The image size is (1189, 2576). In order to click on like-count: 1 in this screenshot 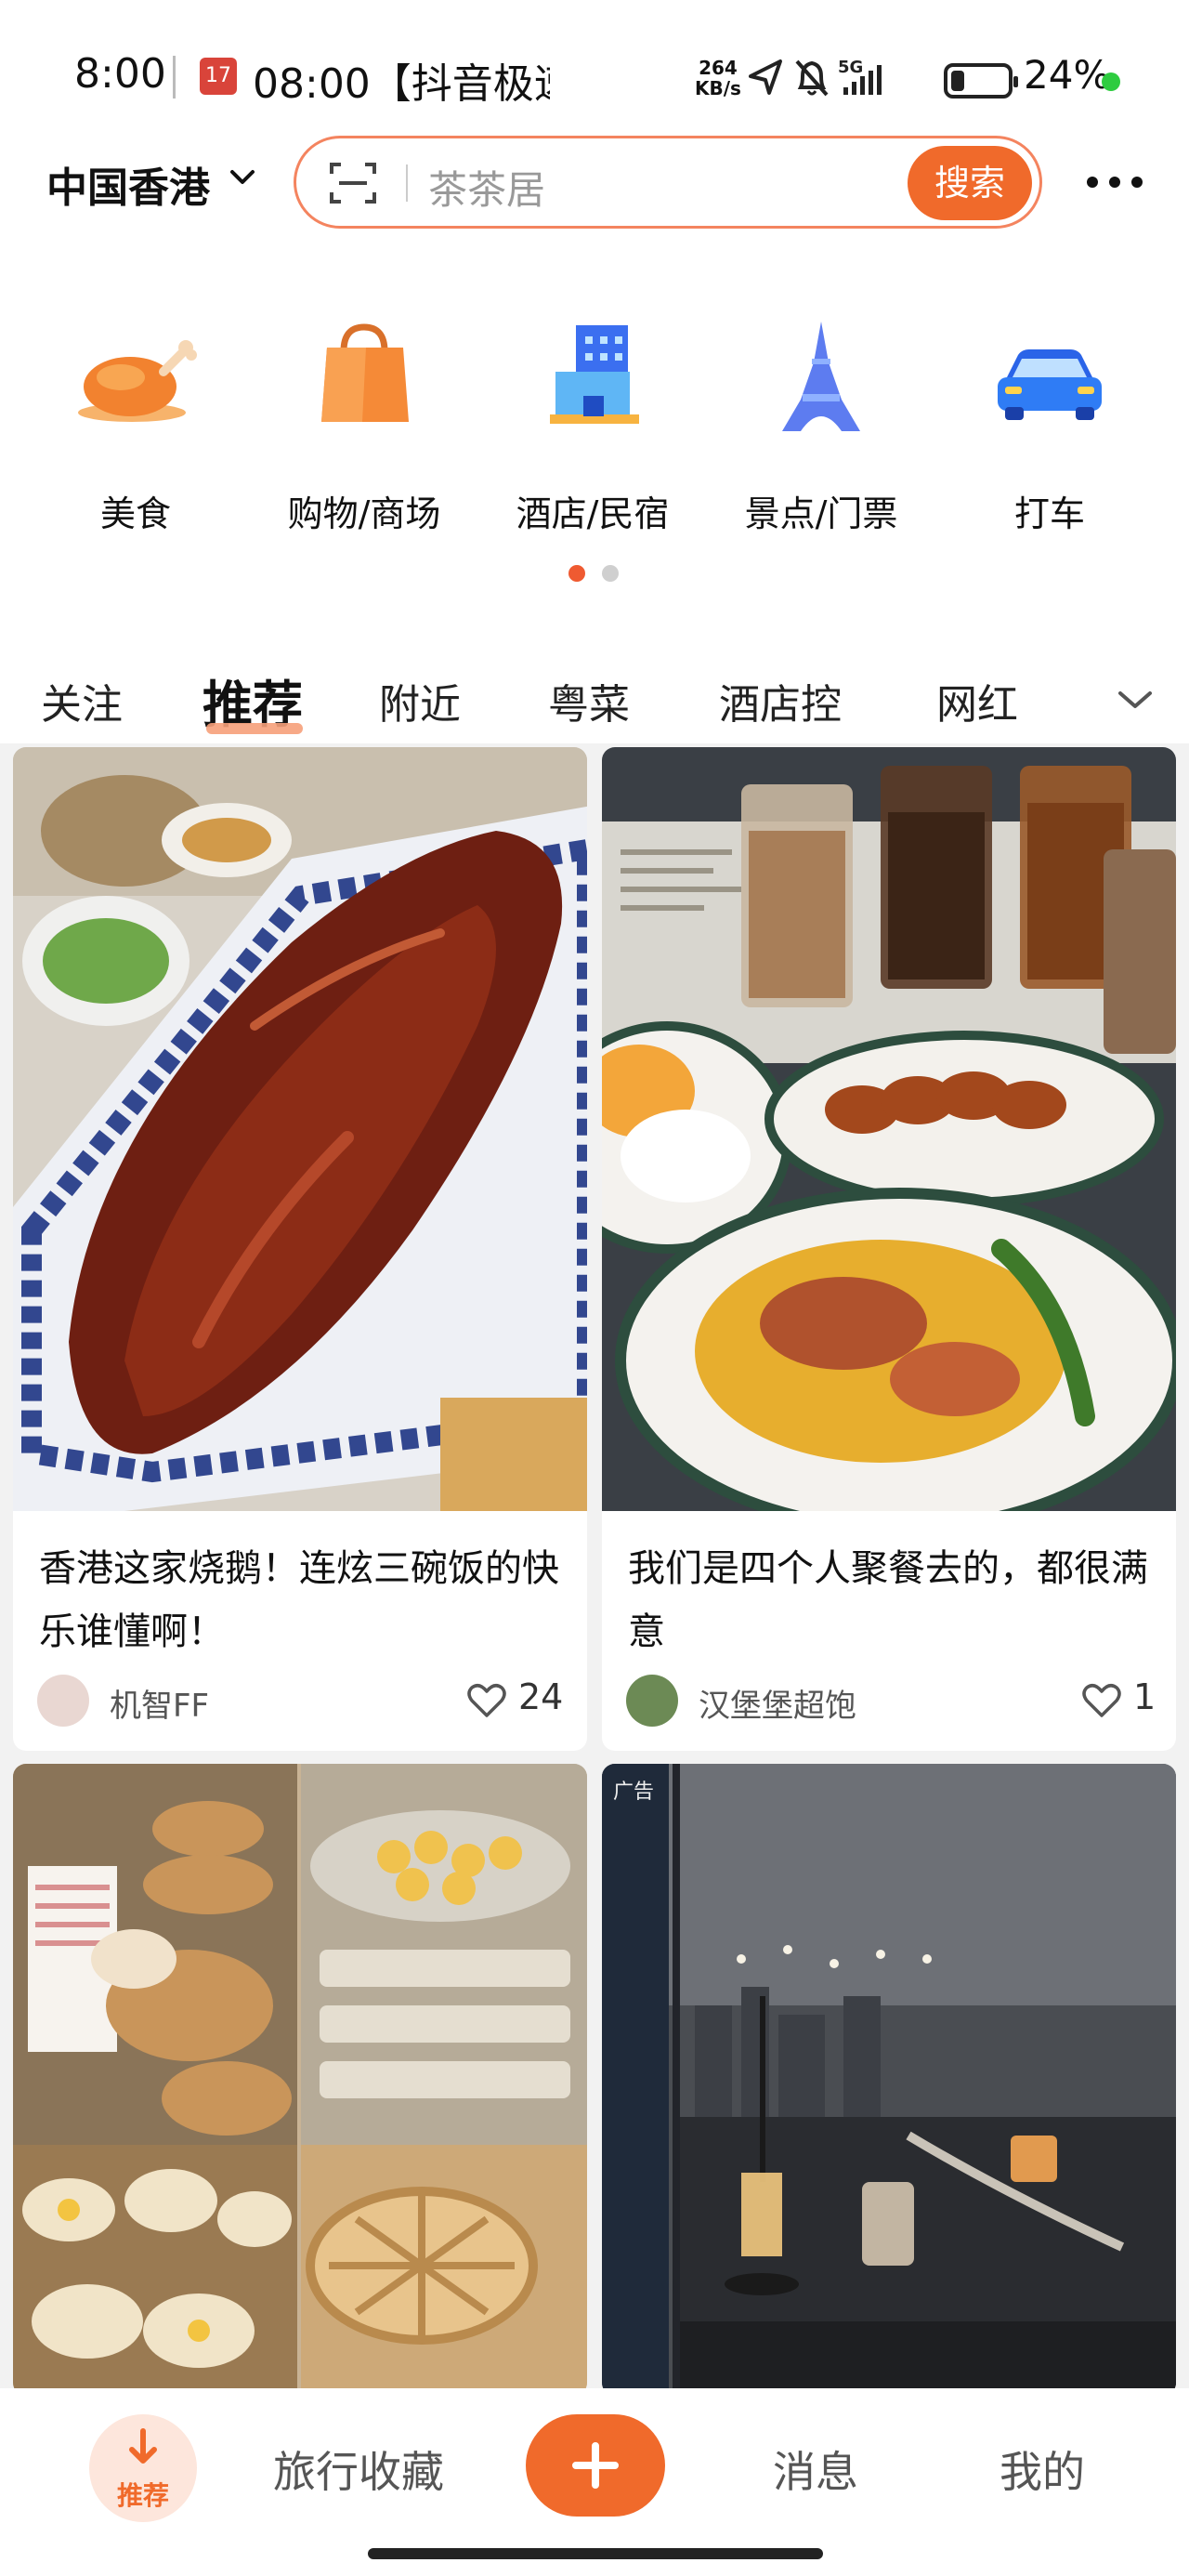, I will do `click(1144, 1696)`.